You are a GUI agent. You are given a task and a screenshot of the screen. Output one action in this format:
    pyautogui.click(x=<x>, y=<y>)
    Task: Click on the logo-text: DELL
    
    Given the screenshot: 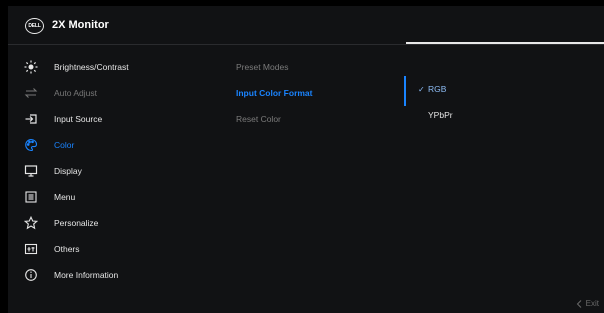 What is the action you would take?
    pyautogui.click(x=34, y=26)
    